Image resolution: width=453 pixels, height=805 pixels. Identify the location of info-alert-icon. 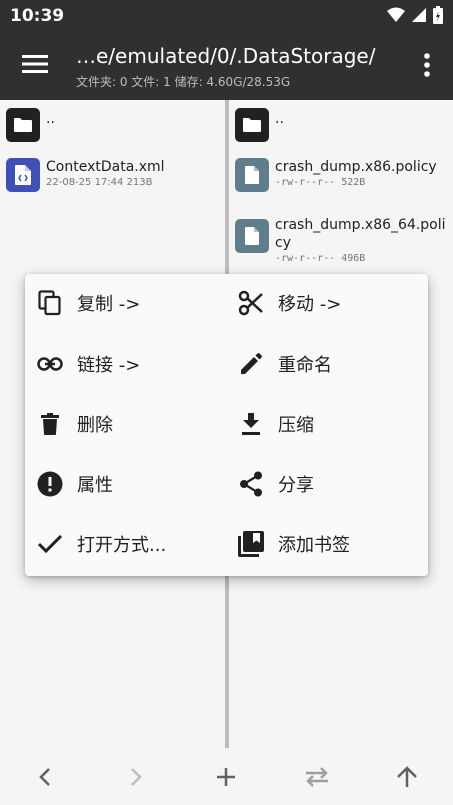
(50, 484).